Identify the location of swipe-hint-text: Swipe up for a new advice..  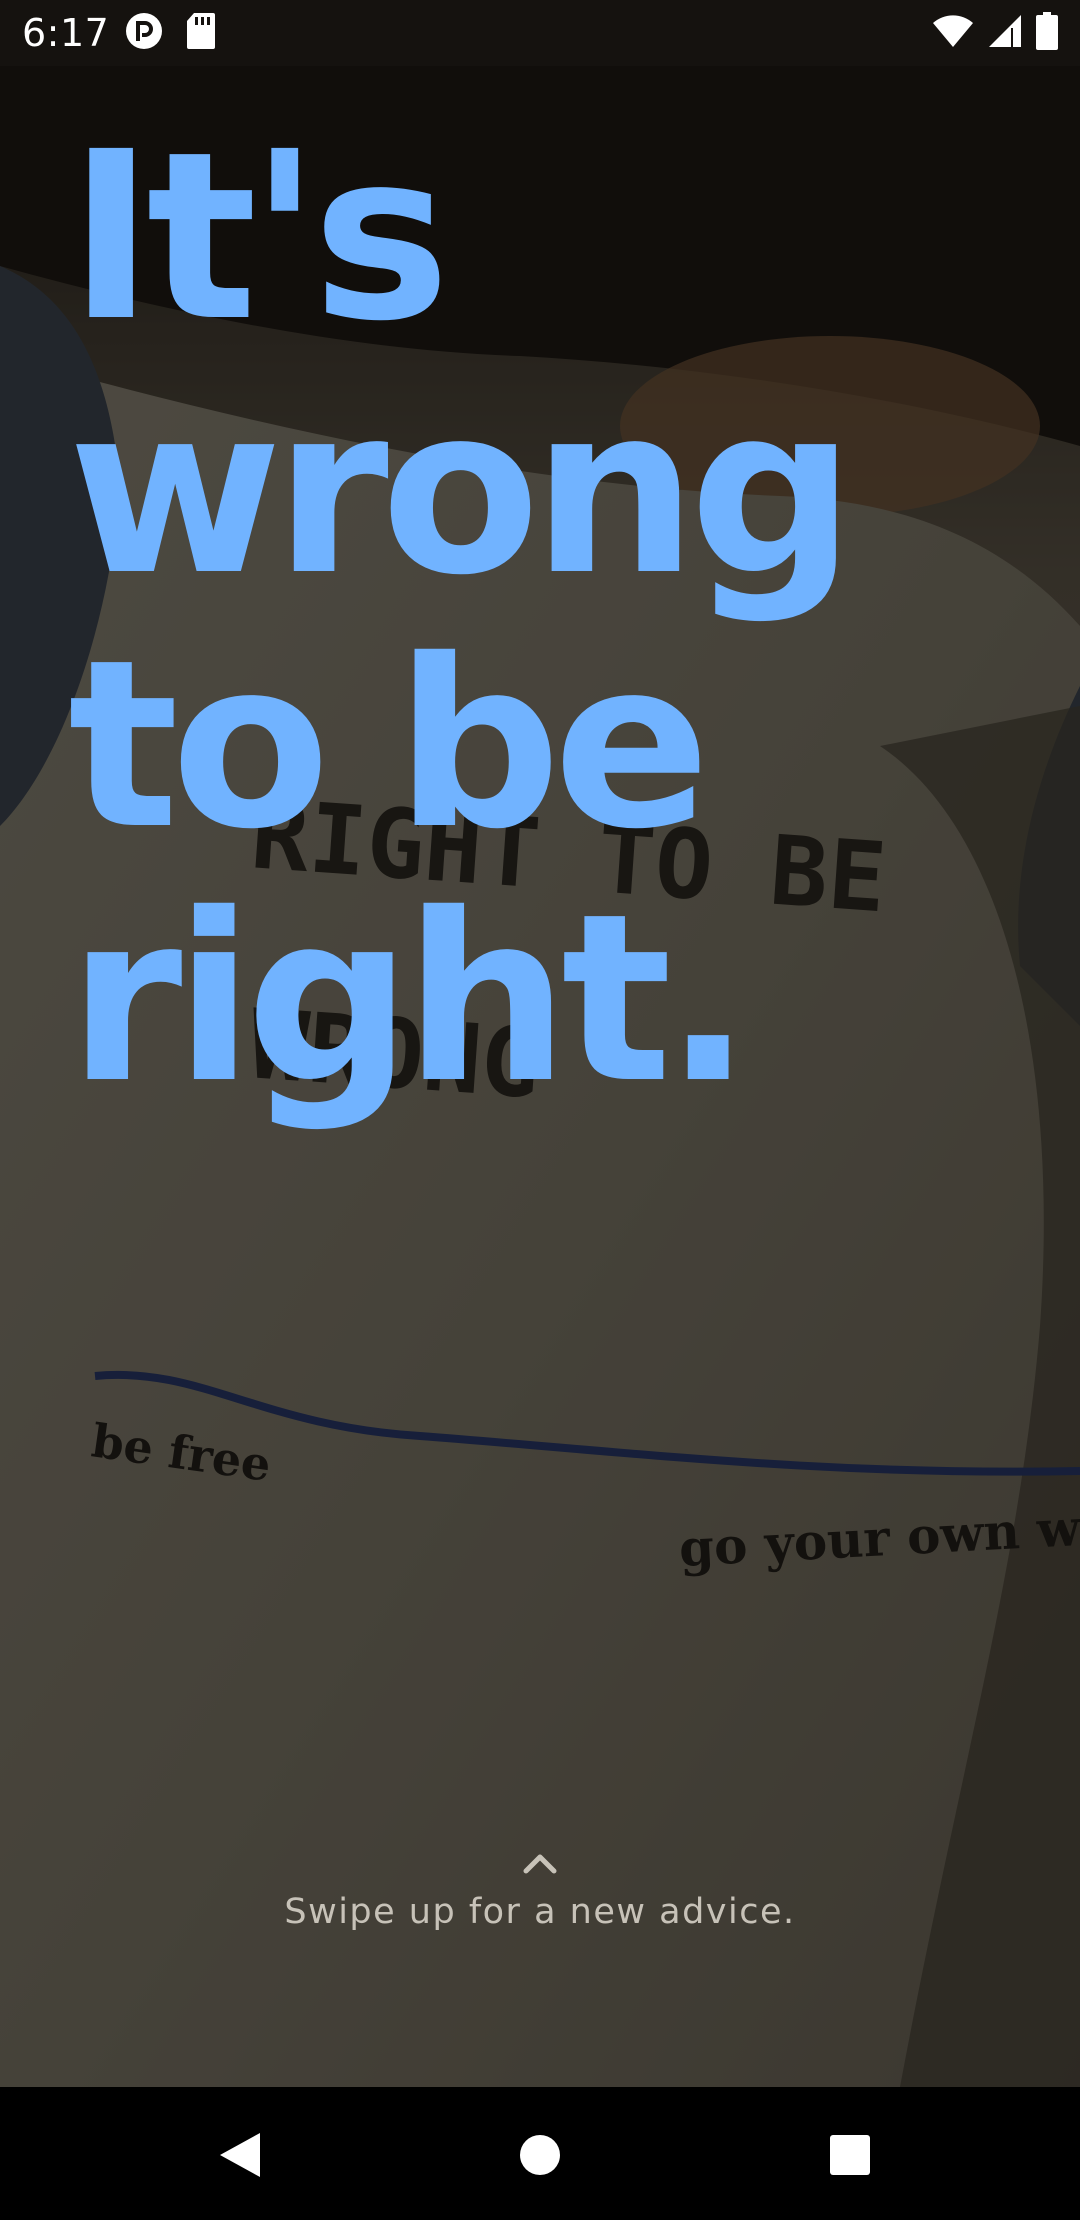
(540, 1912).